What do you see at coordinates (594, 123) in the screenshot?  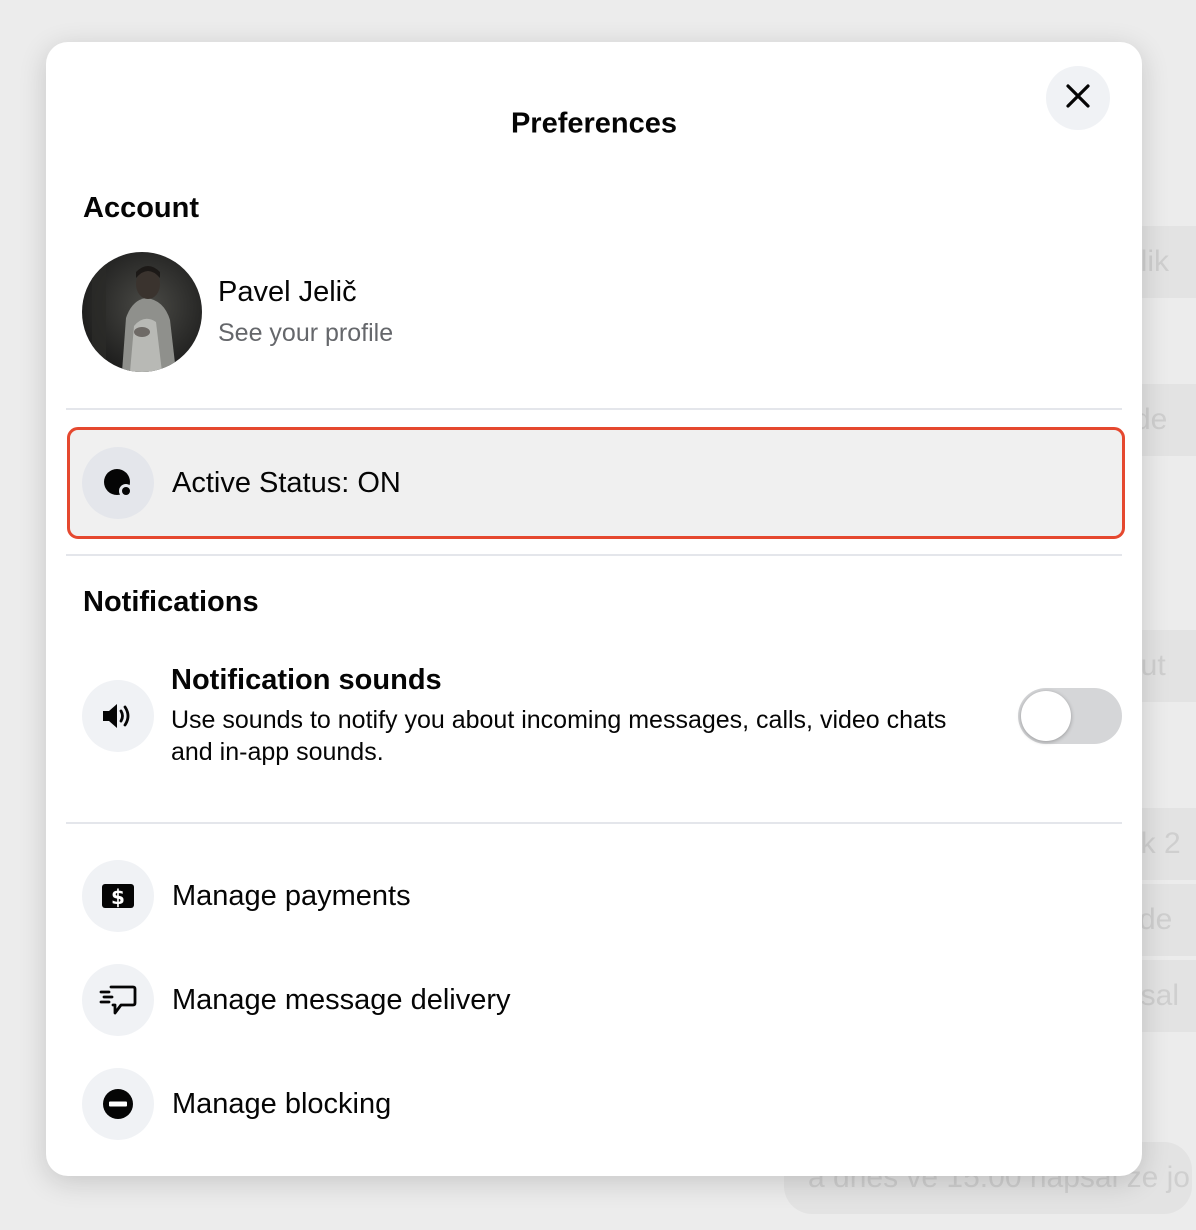 I see `dialog-title: Preferences` at bounding box center [594, 123].